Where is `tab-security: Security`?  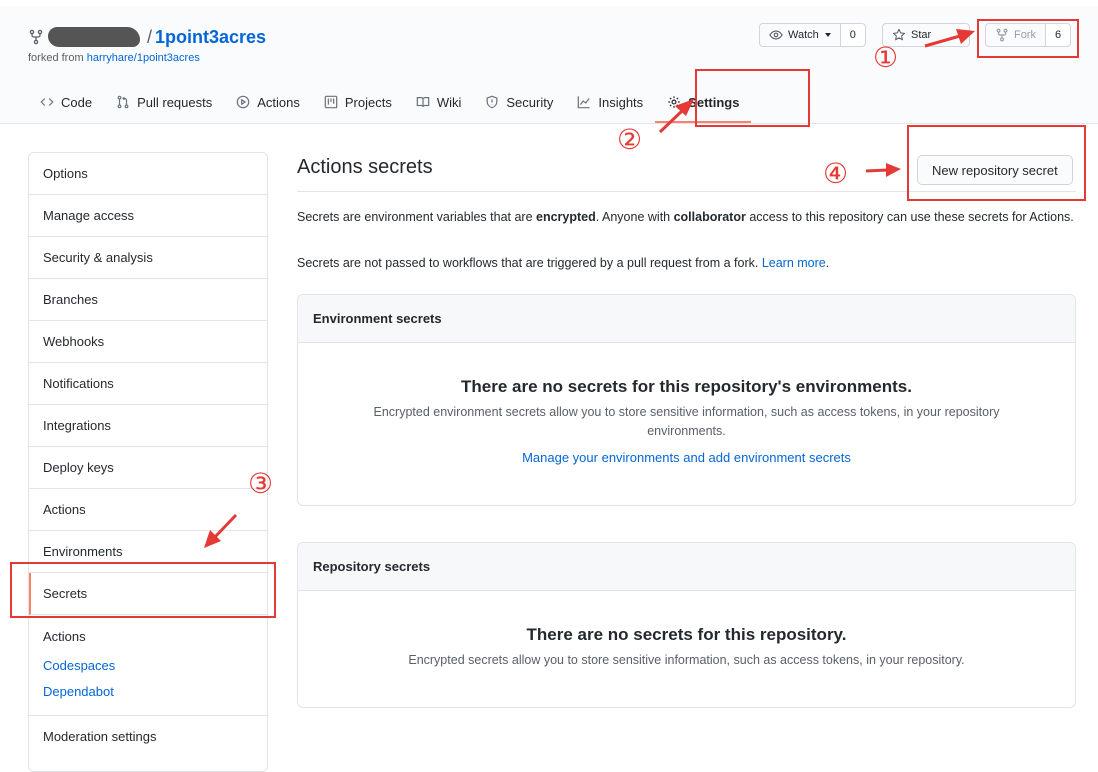 tab-security: Security is located at coordinates (519, 103).